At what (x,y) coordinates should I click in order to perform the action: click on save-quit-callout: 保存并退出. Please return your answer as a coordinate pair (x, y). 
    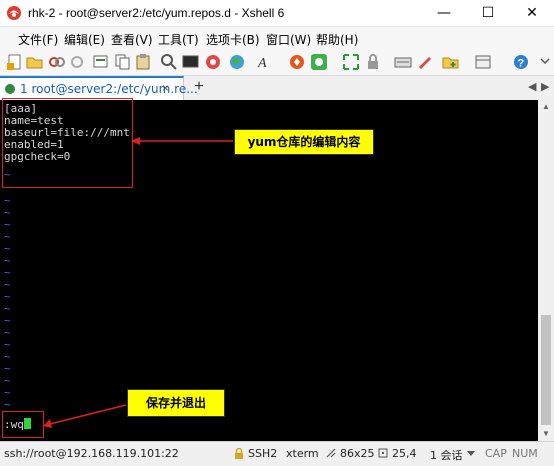
    Looking at the image, I should click on (176, 403).